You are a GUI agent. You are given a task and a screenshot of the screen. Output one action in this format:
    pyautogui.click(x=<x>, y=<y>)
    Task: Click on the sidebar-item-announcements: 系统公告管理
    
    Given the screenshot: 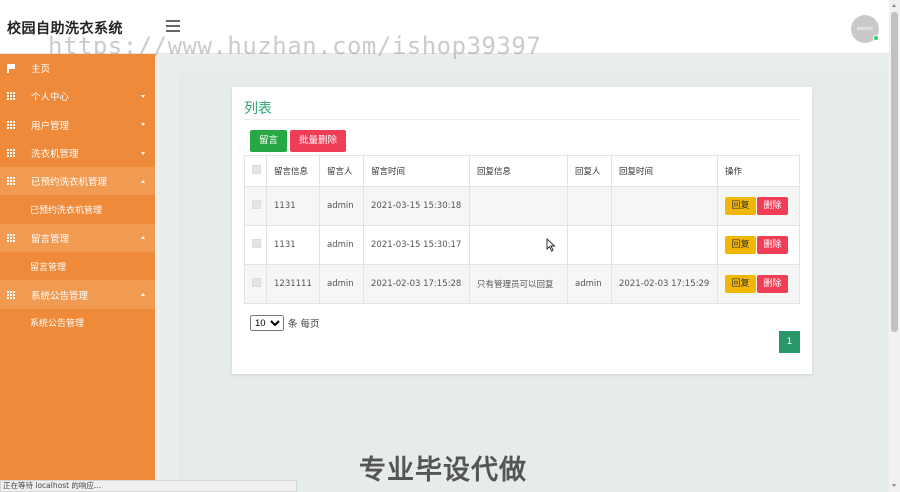 What is the action you would take?
    pyautogui.click(x=77, y=294)
    